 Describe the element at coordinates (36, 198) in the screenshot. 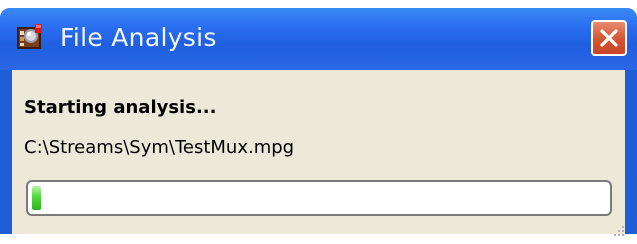

I see `progress-fill` at that location.